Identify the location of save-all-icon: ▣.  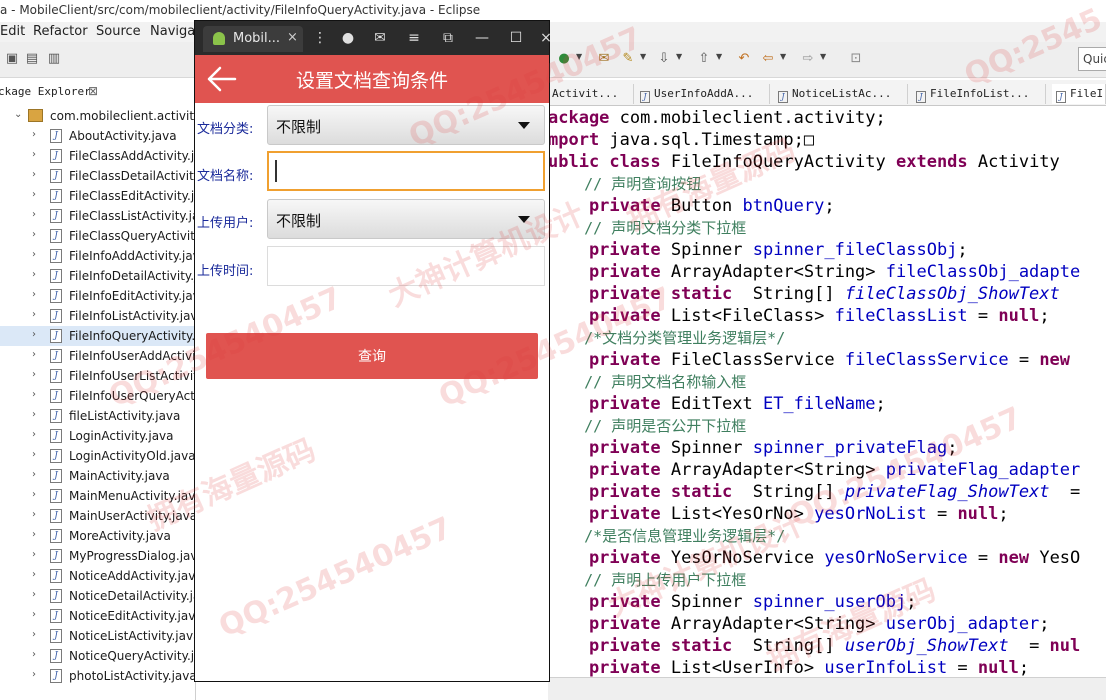
(12, 59).